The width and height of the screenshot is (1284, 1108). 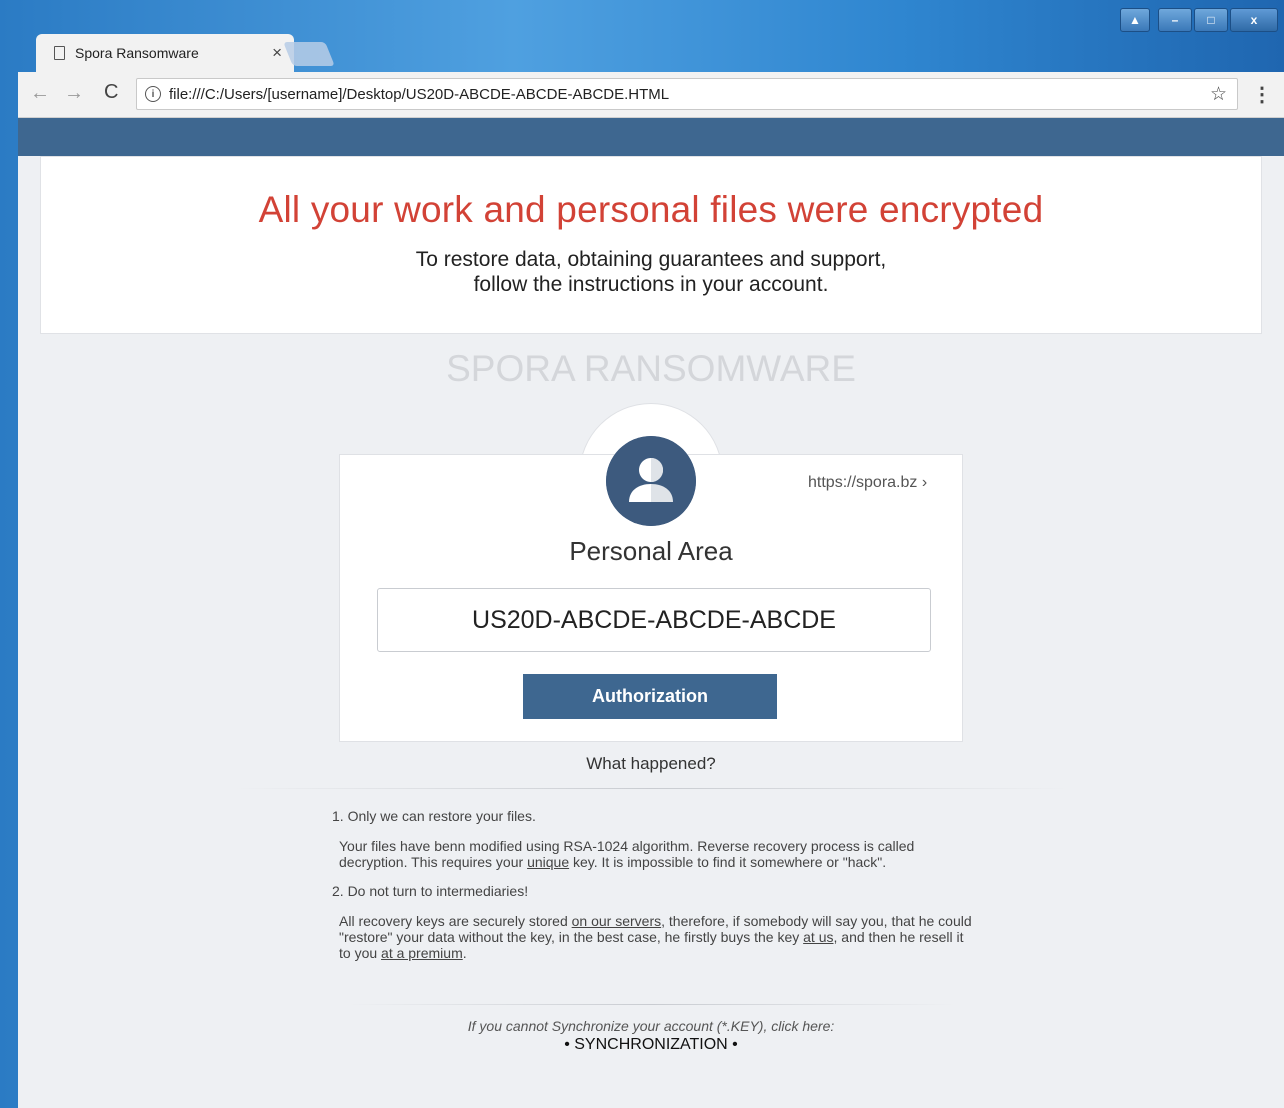 I want to click on minimize-button: –, so click(x=1175, y=20).